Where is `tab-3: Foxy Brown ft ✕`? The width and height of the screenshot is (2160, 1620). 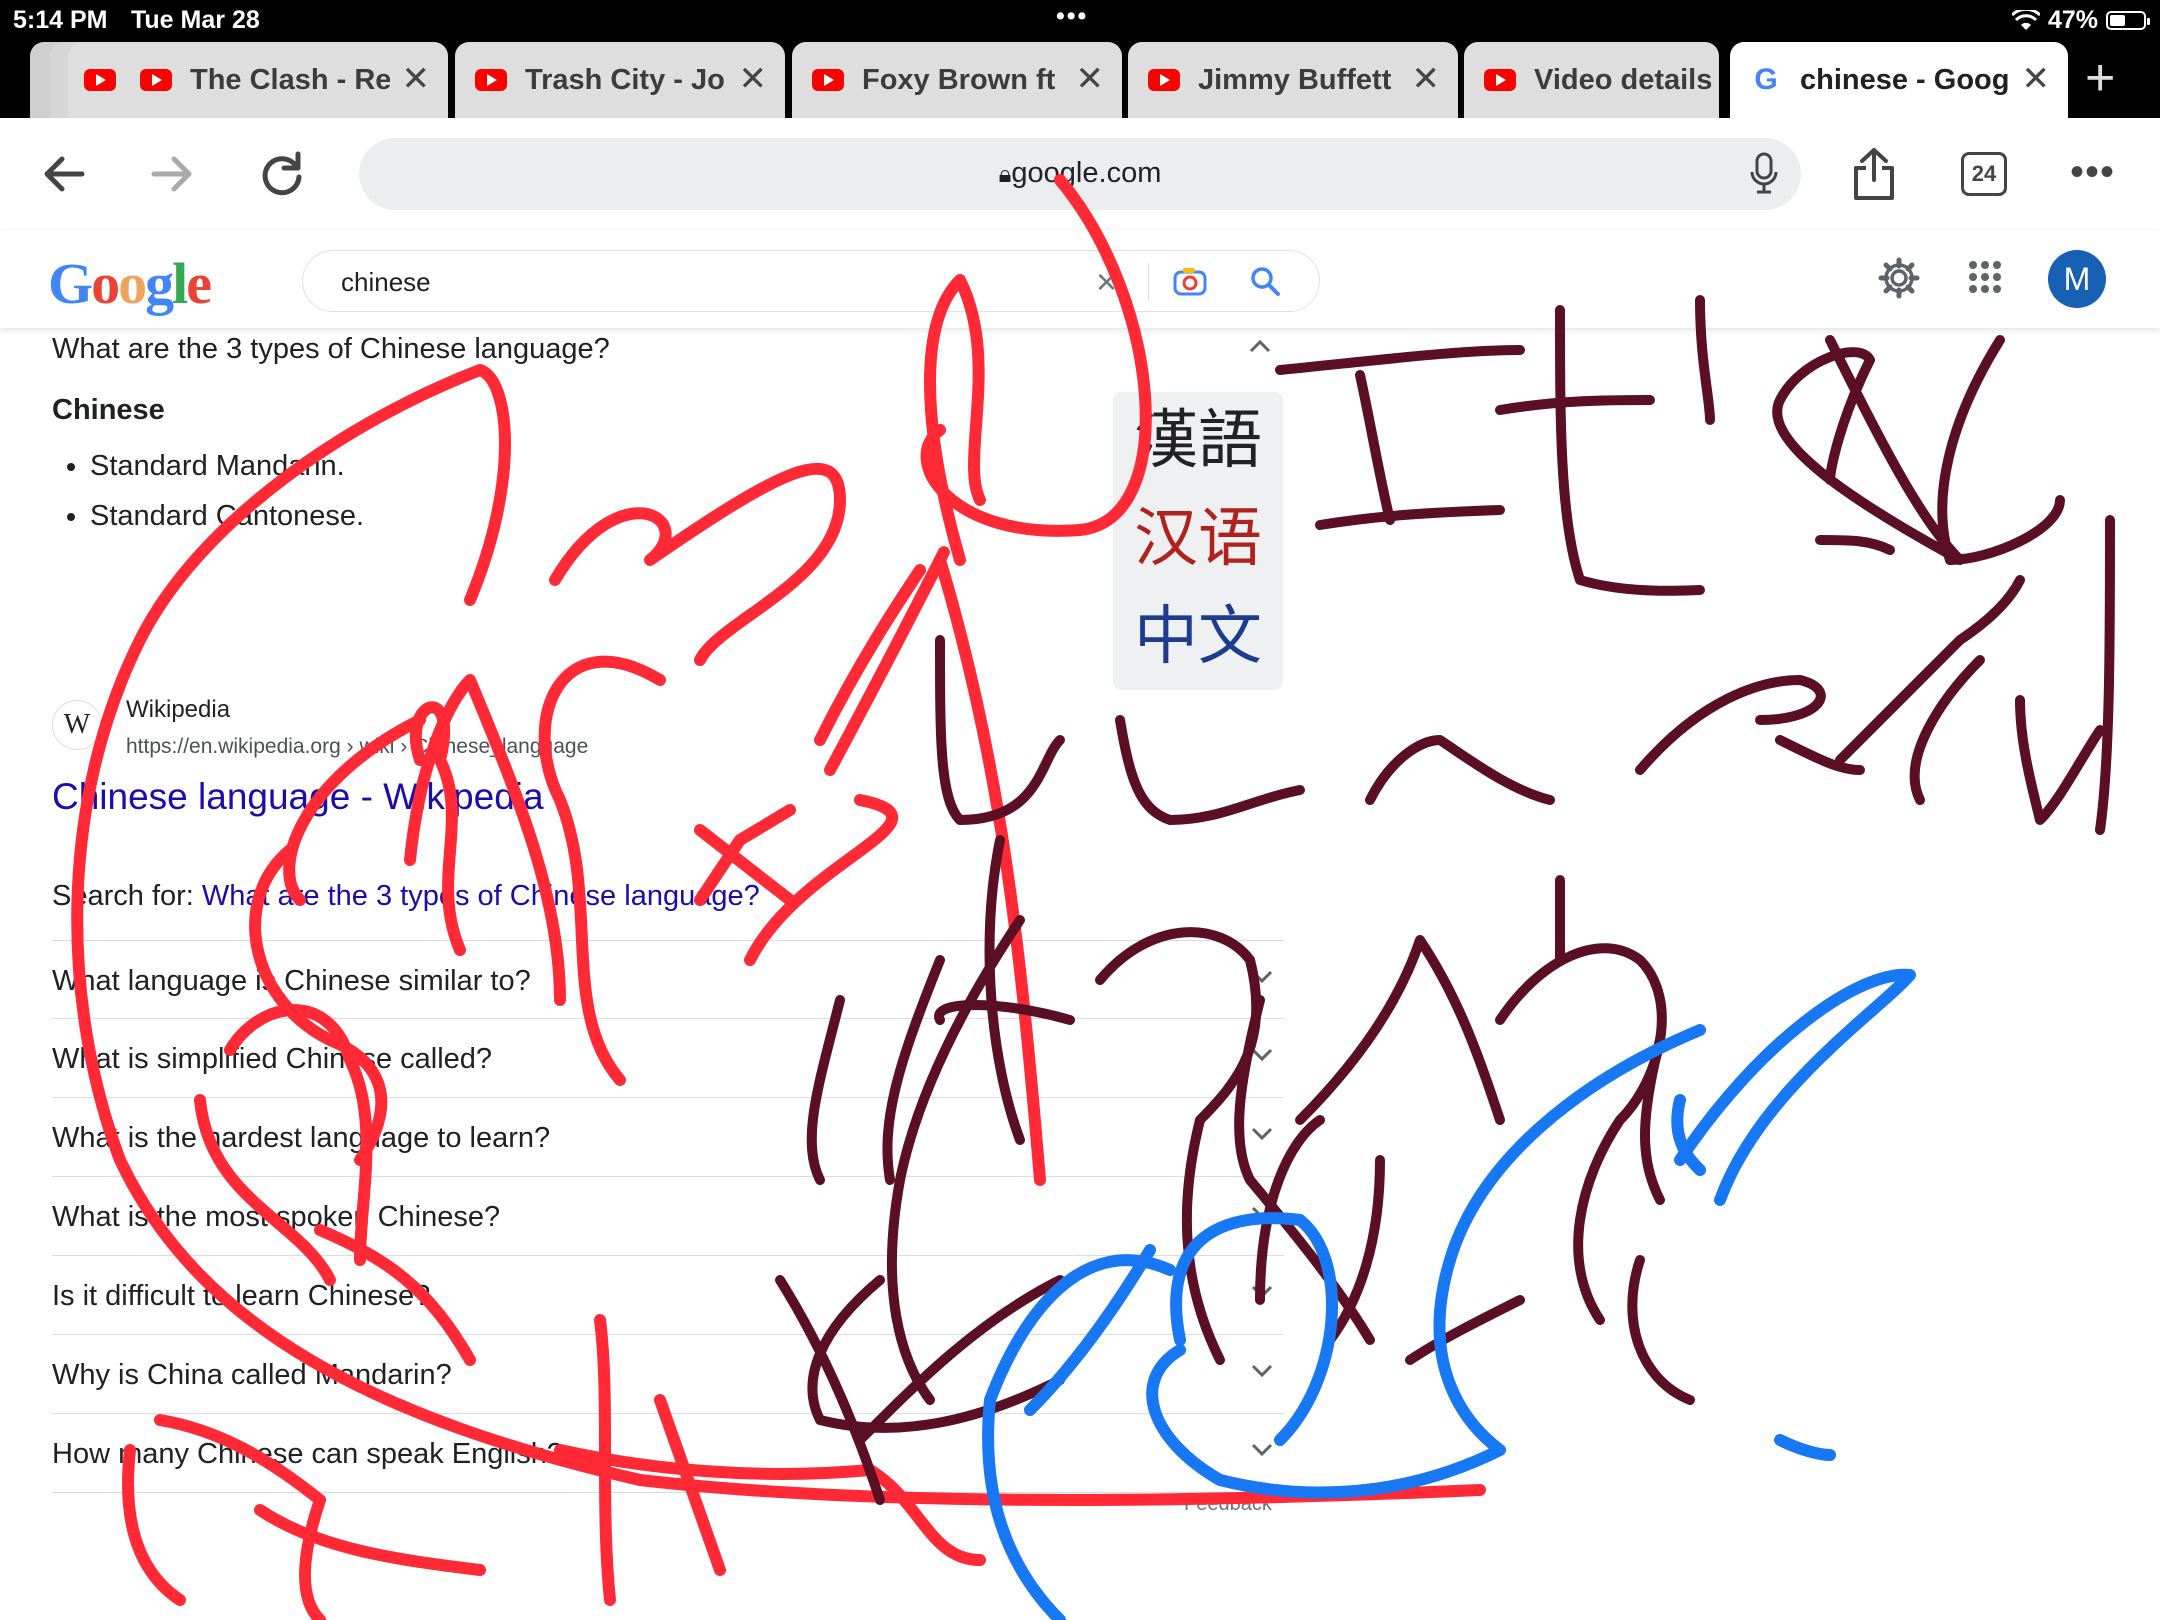 tab-3: Foxy Brown ft ✕ is located at coordinates (957, 80).